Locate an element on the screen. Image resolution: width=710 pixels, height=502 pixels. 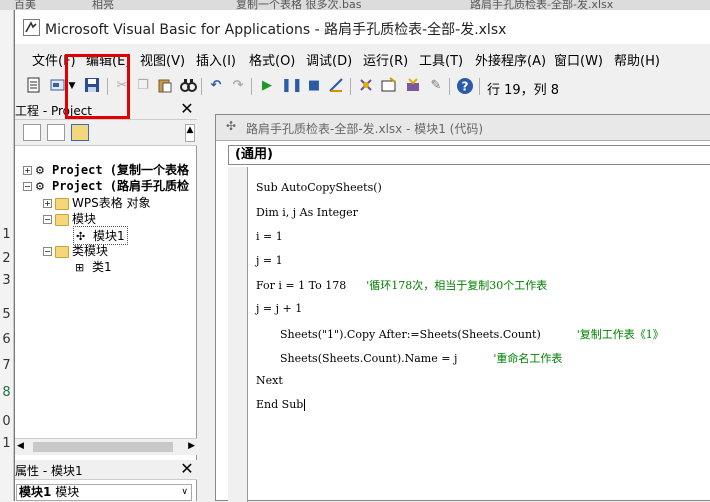
code-line: Next is located at coordinates (269, 380).